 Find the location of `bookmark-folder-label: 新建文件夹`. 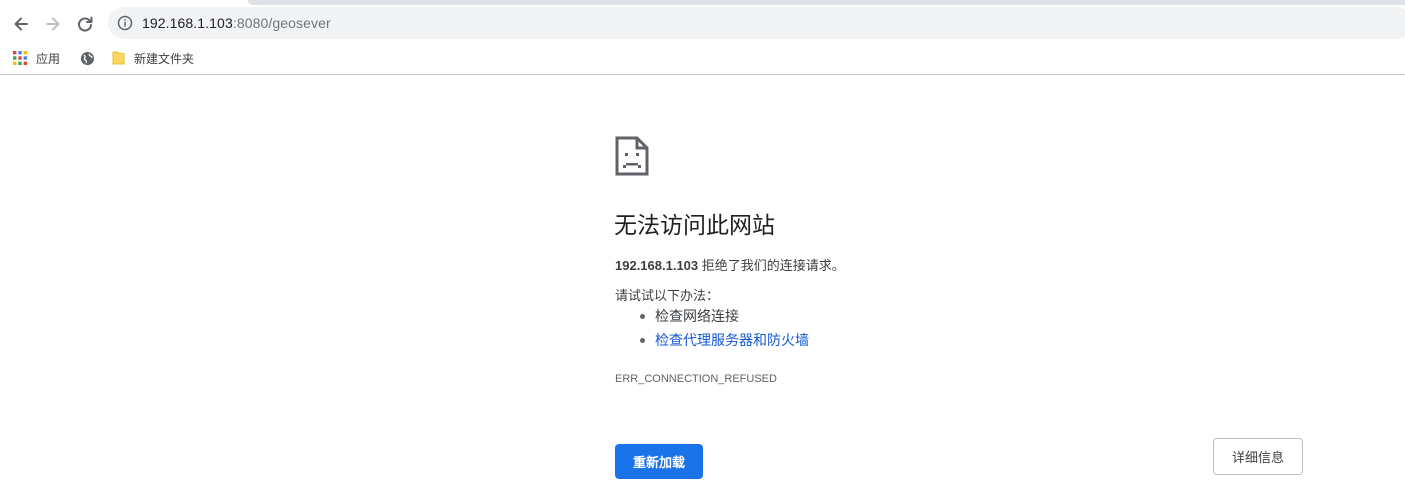

bookmark-folder-label: 新建文件夹 is located at coordinates (164, 58).